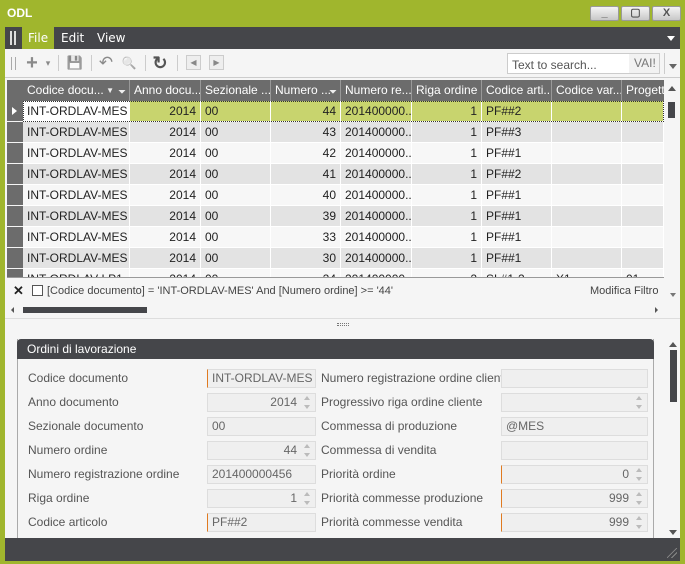 Image resolution: width=685 pixels, height=564 pixels. Describe the element at coordinates (342, 13) in the screenshot. I see `title-bar: ODL _ ▢ X` at that location.